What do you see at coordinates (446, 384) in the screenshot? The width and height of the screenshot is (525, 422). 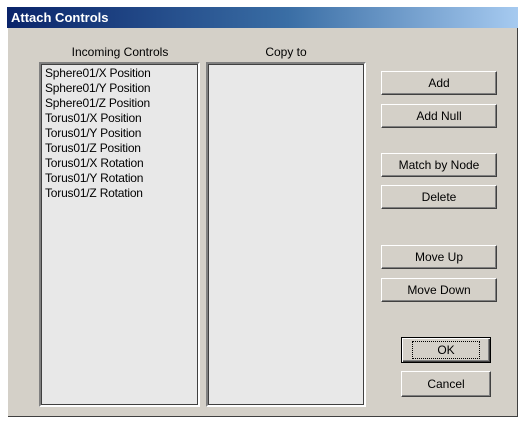 I see `cancel-button: Cancel` at bounding box center [446, 384].